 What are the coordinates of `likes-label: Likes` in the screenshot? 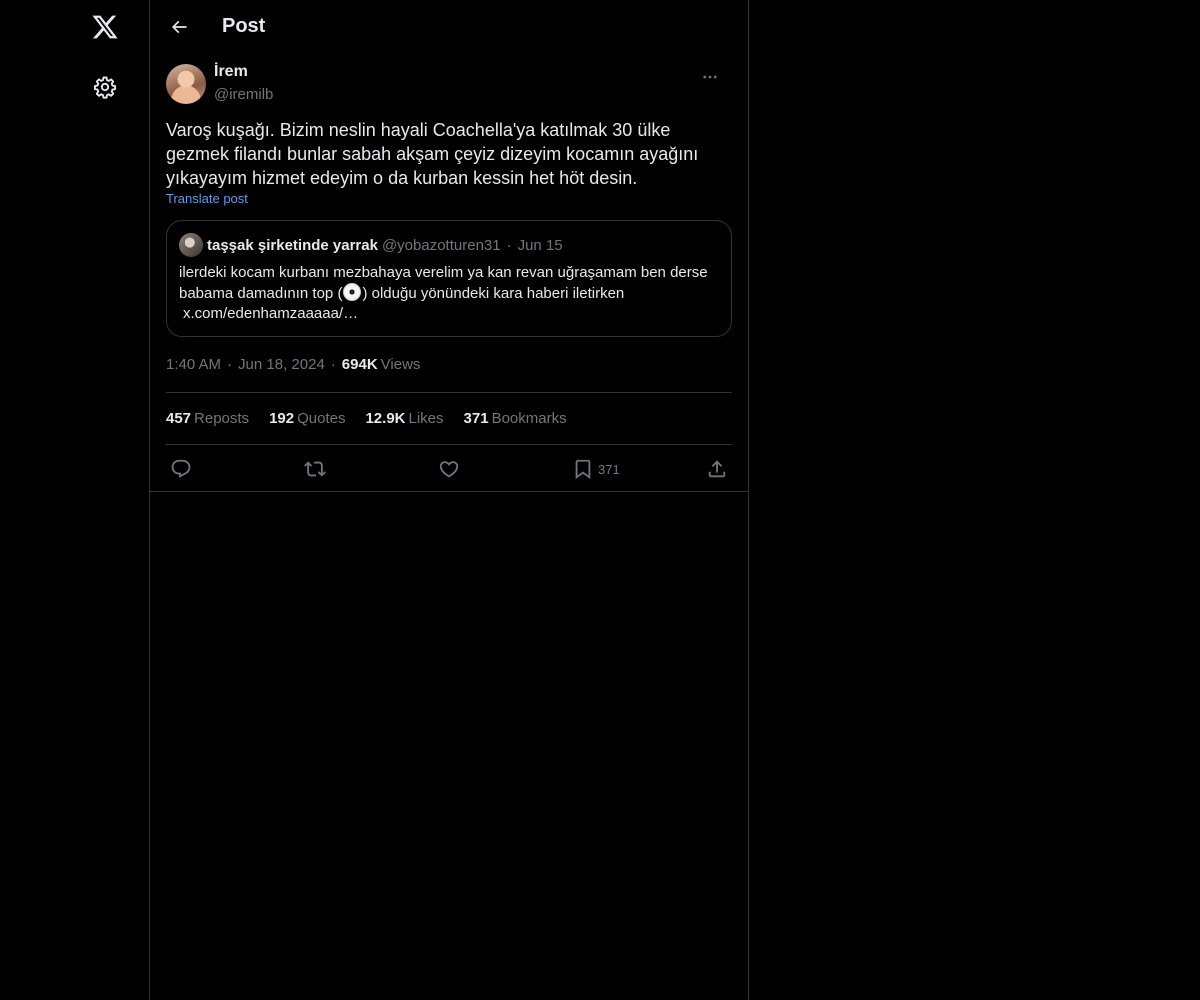 It's located at (426, 418).